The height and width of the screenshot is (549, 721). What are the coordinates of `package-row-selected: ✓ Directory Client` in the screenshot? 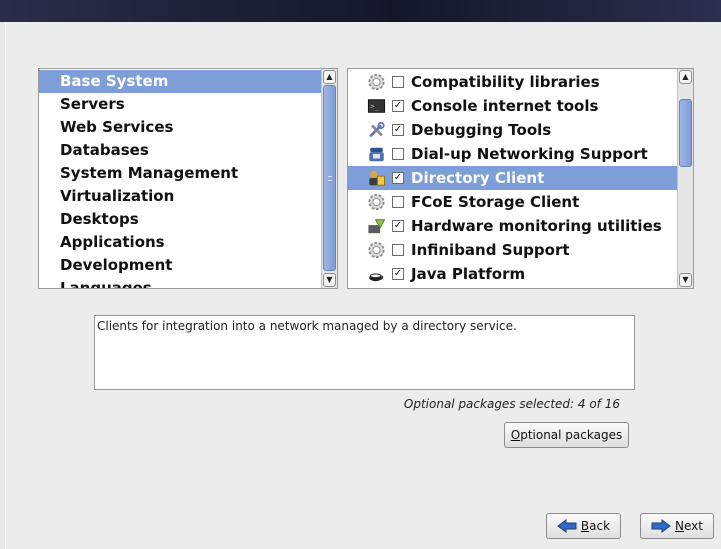 It's located at (512, 178).